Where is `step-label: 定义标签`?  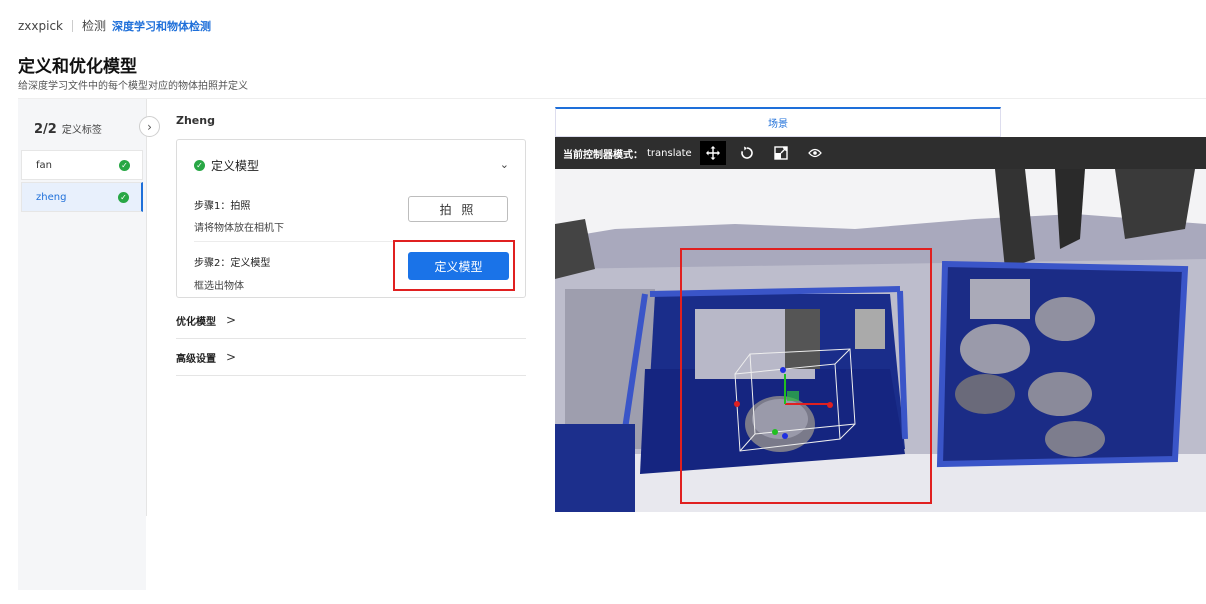
step-label: 定义标签 is located at coordinates (81, 130).